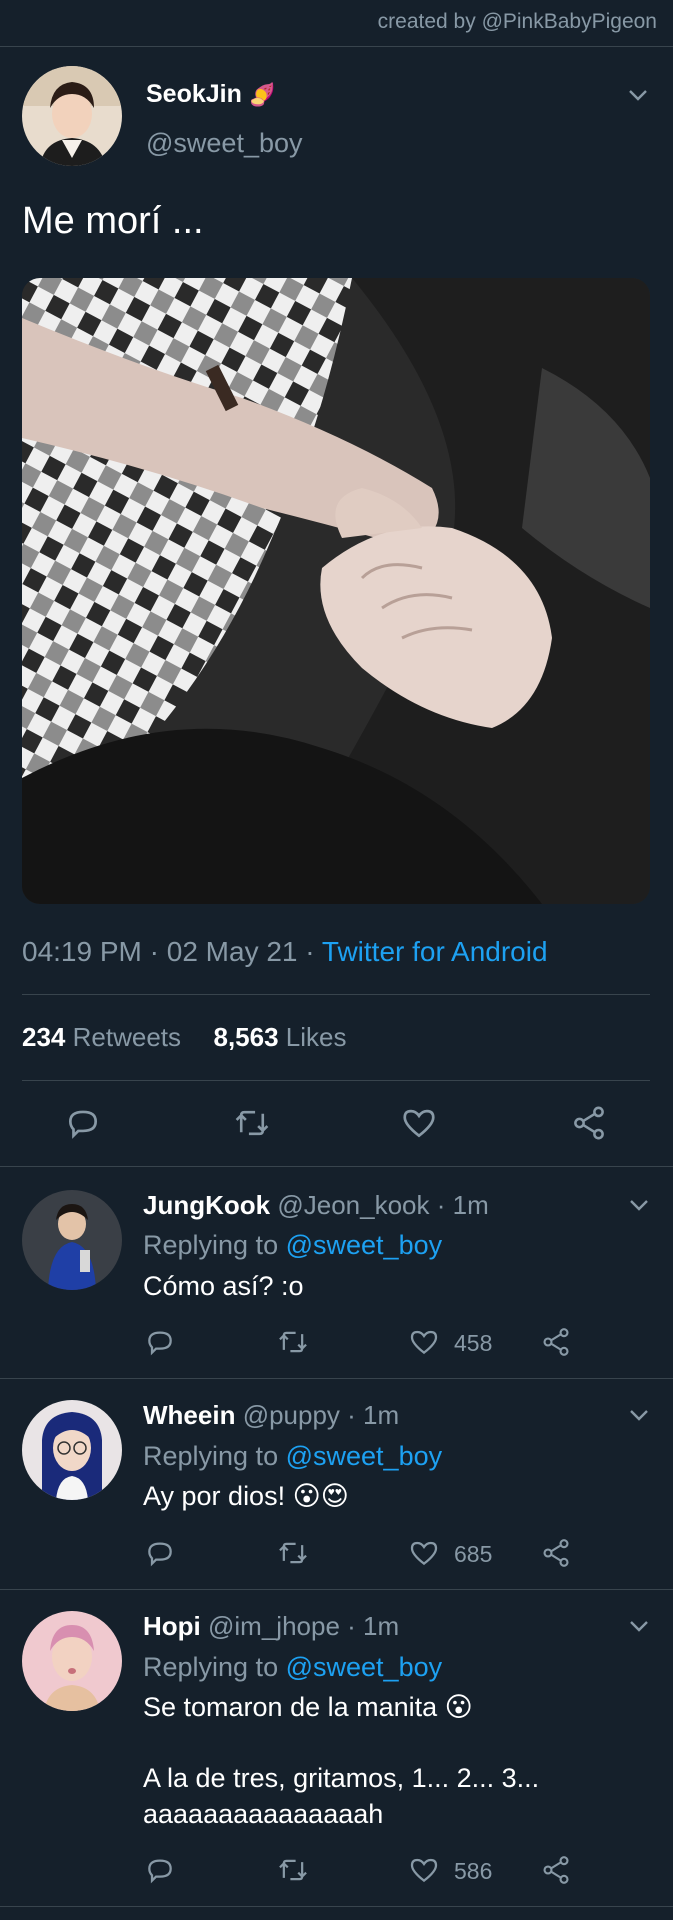 This screenshot has width=673, height=1920. What do you see at coordinates (246, 1496) in the screenshot?
I see `reply-text: Ay por dios! 😮😍` at bounding box center [246, 1496].